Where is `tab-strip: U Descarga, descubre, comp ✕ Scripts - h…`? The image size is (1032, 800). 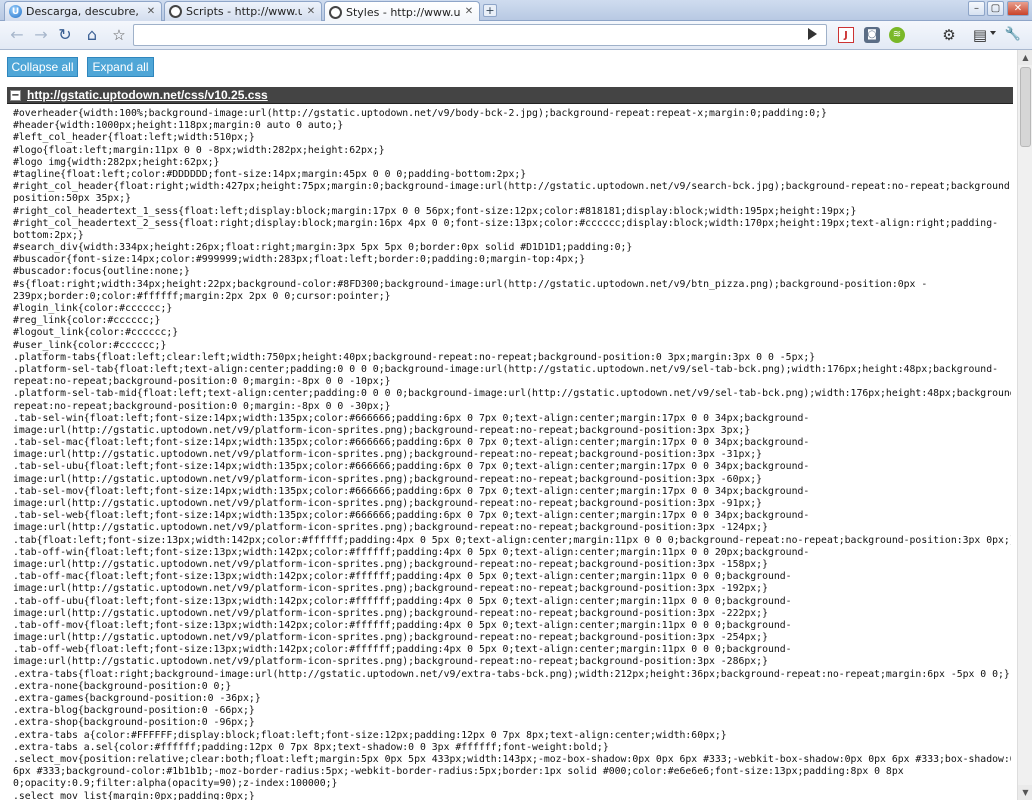
tab-strip: U Descarga, descubre, comp ✕ Scripts - h… is located at coordinates (516, 11).